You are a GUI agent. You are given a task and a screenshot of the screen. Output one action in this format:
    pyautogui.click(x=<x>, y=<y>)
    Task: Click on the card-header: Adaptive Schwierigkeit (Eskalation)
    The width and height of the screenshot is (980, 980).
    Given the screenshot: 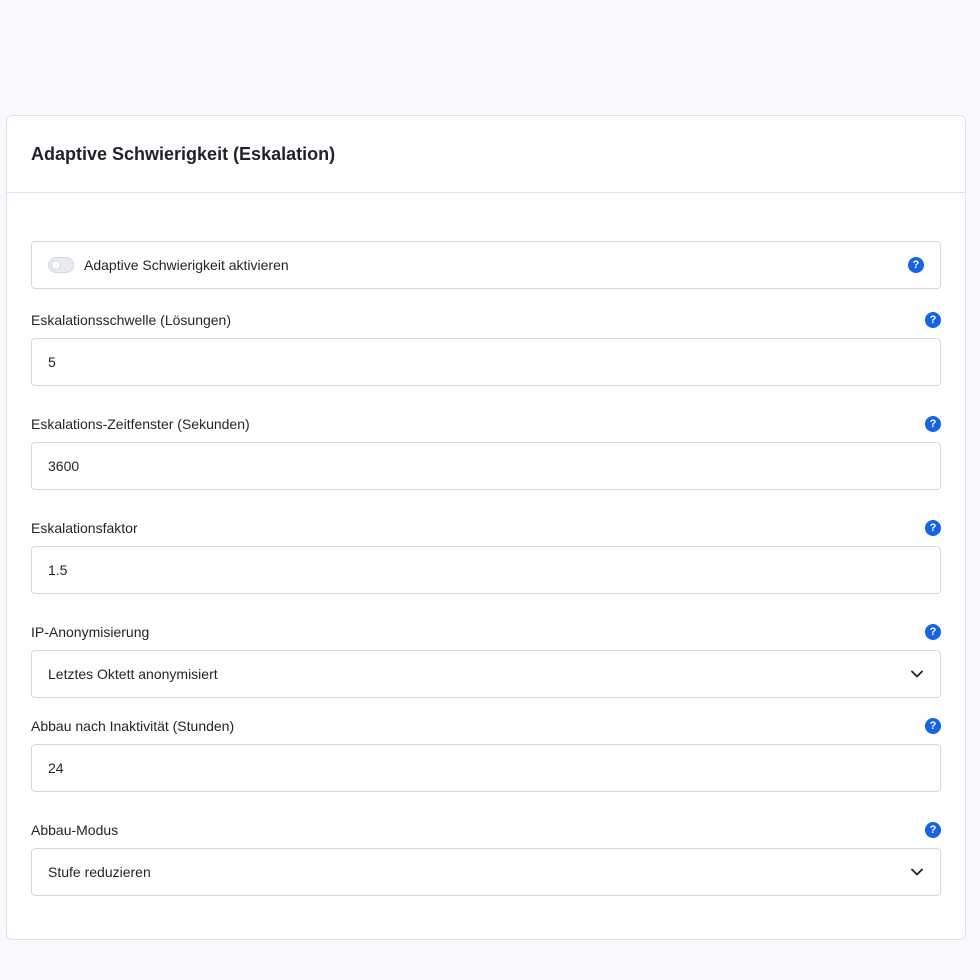 What is the action you would take?
    pyautogui.click(x=486, y=154)
    